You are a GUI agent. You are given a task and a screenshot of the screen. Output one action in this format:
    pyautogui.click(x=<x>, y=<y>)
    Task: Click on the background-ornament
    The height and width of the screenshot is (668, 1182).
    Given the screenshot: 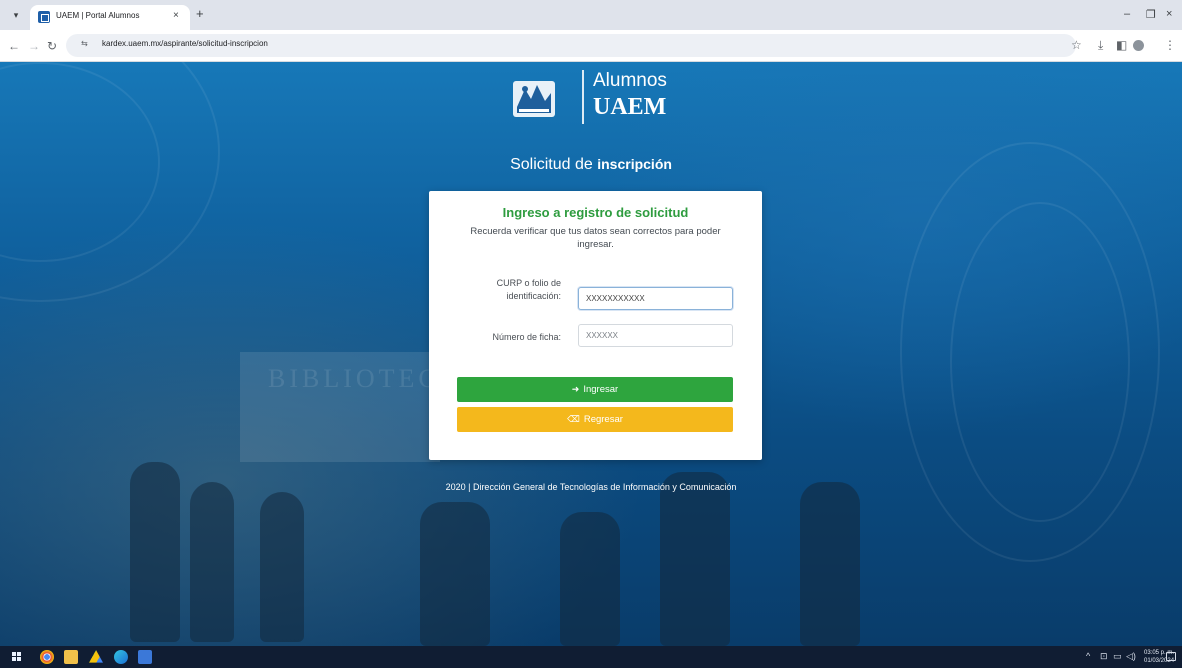 What is the action you would take?
    pyautogui.click(x=1040, y=362)
    